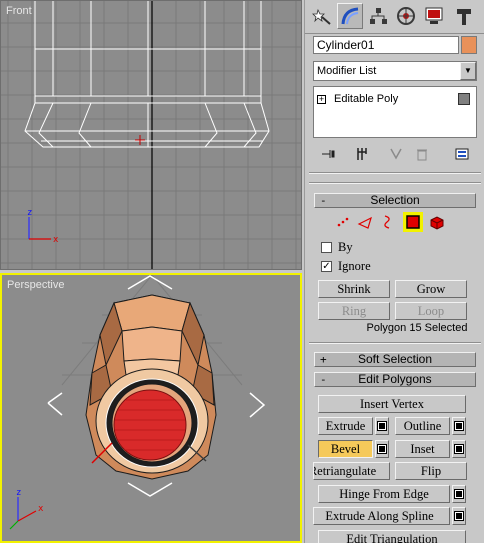  I want to click on element-mode-button, so click(437, 222).